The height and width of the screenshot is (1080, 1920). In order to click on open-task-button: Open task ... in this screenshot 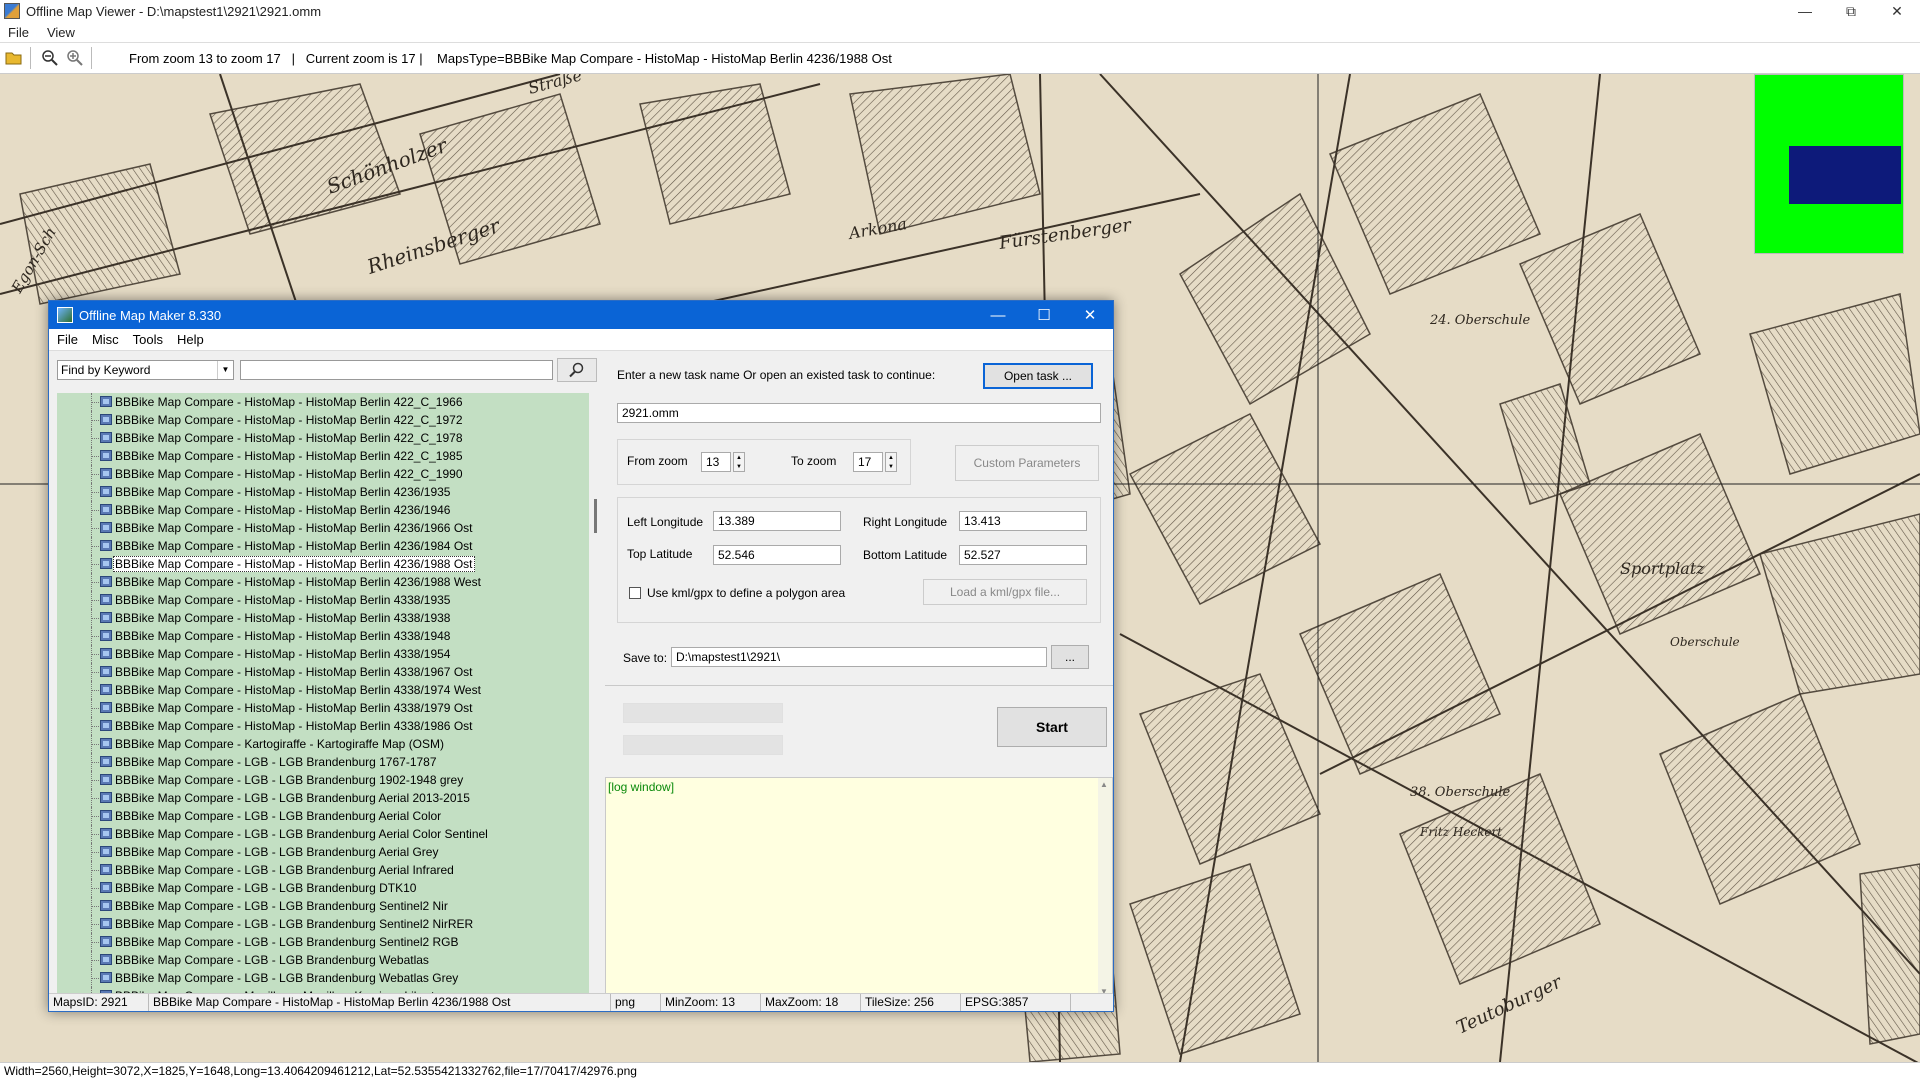, I will do `click(1038, 376)`.